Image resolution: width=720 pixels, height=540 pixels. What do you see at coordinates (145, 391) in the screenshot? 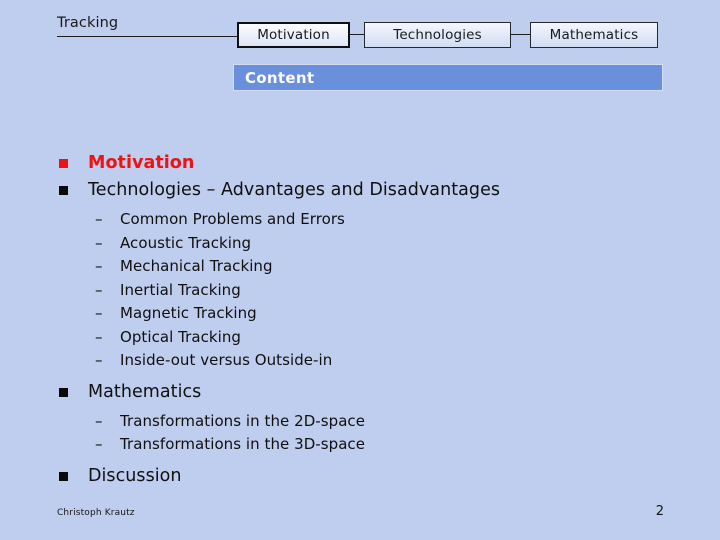
I see `outline-item-label: Mathematics` at bounding box center [145, 391].